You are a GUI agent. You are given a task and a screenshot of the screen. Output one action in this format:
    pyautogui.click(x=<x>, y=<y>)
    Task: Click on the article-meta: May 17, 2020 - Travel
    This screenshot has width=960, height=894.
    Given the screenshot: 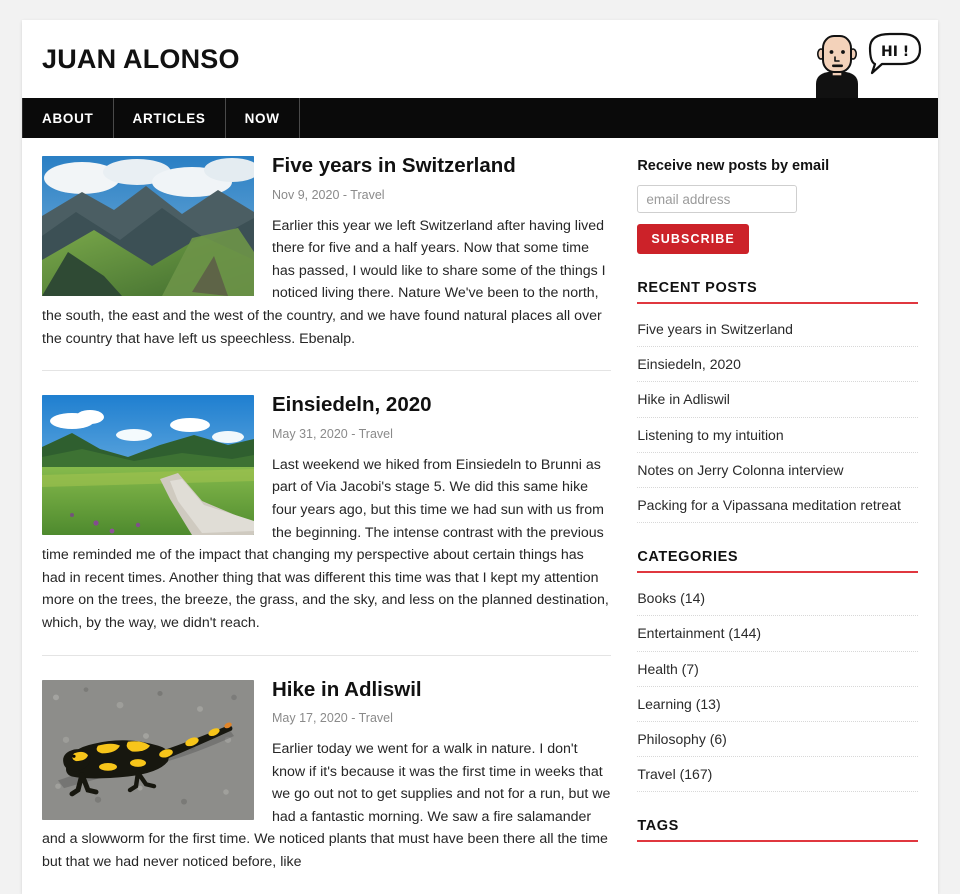 What is the action you would take?
    pyautogui.click(x=332, y=718)
    